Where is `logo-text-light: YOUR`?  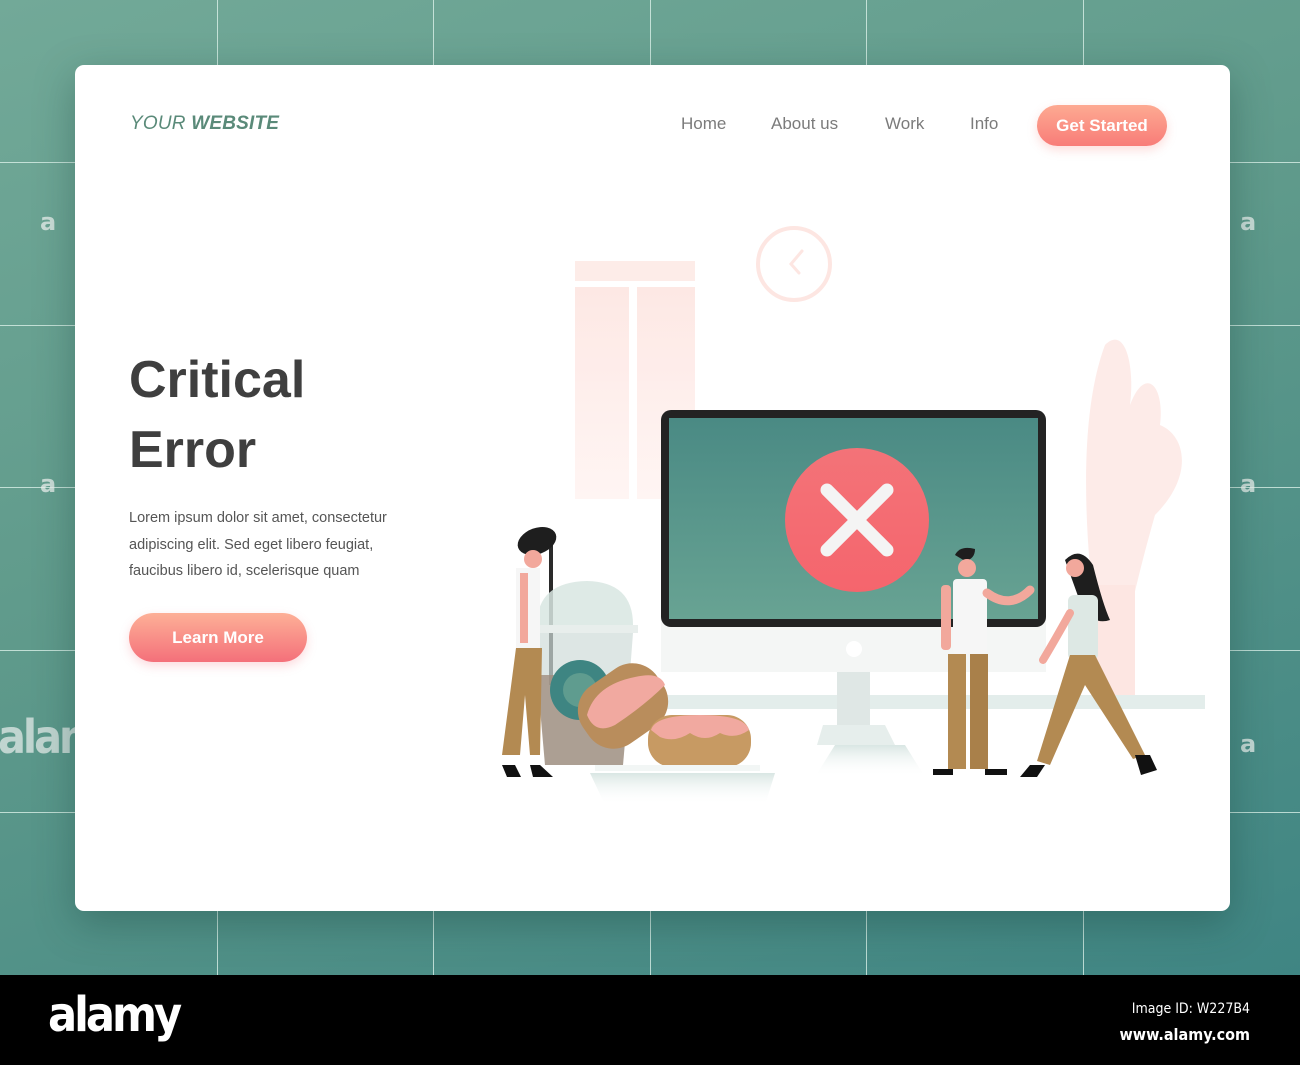 logo-text-light: YOUR is located at coordinates (158, 123).